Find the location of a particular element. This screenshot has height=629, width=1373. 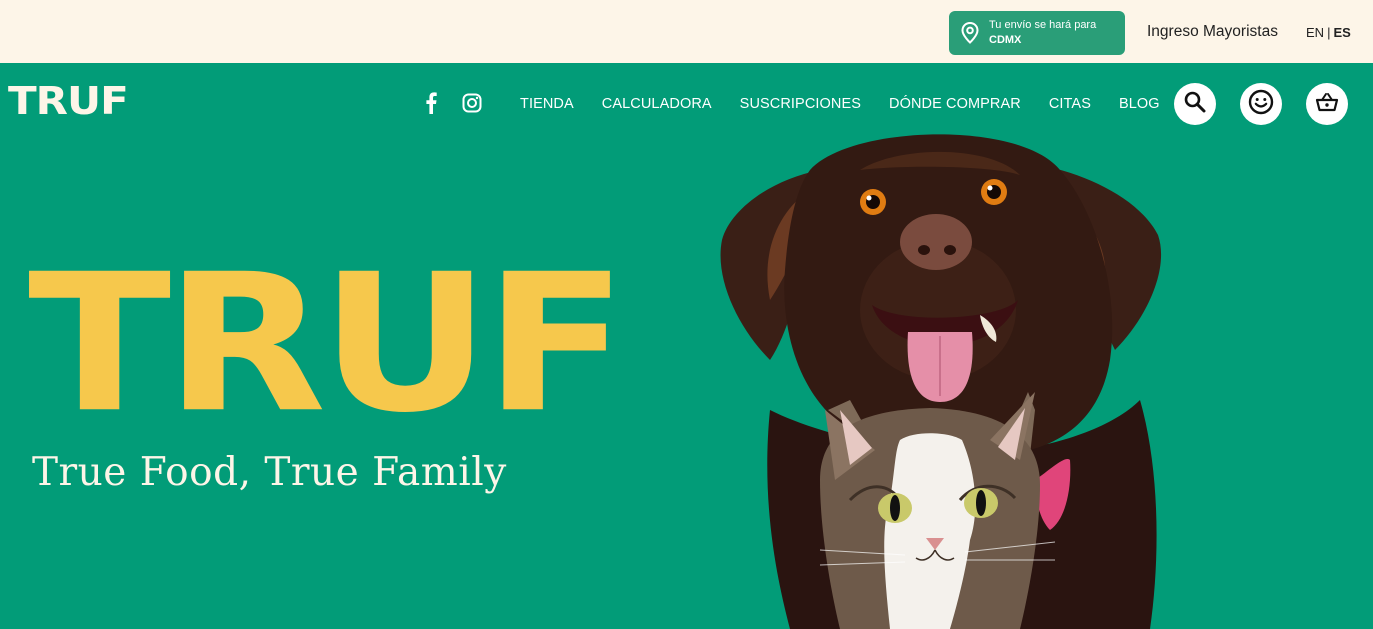

language-switcher: EN | ES is located at coordinates (1328, 32).